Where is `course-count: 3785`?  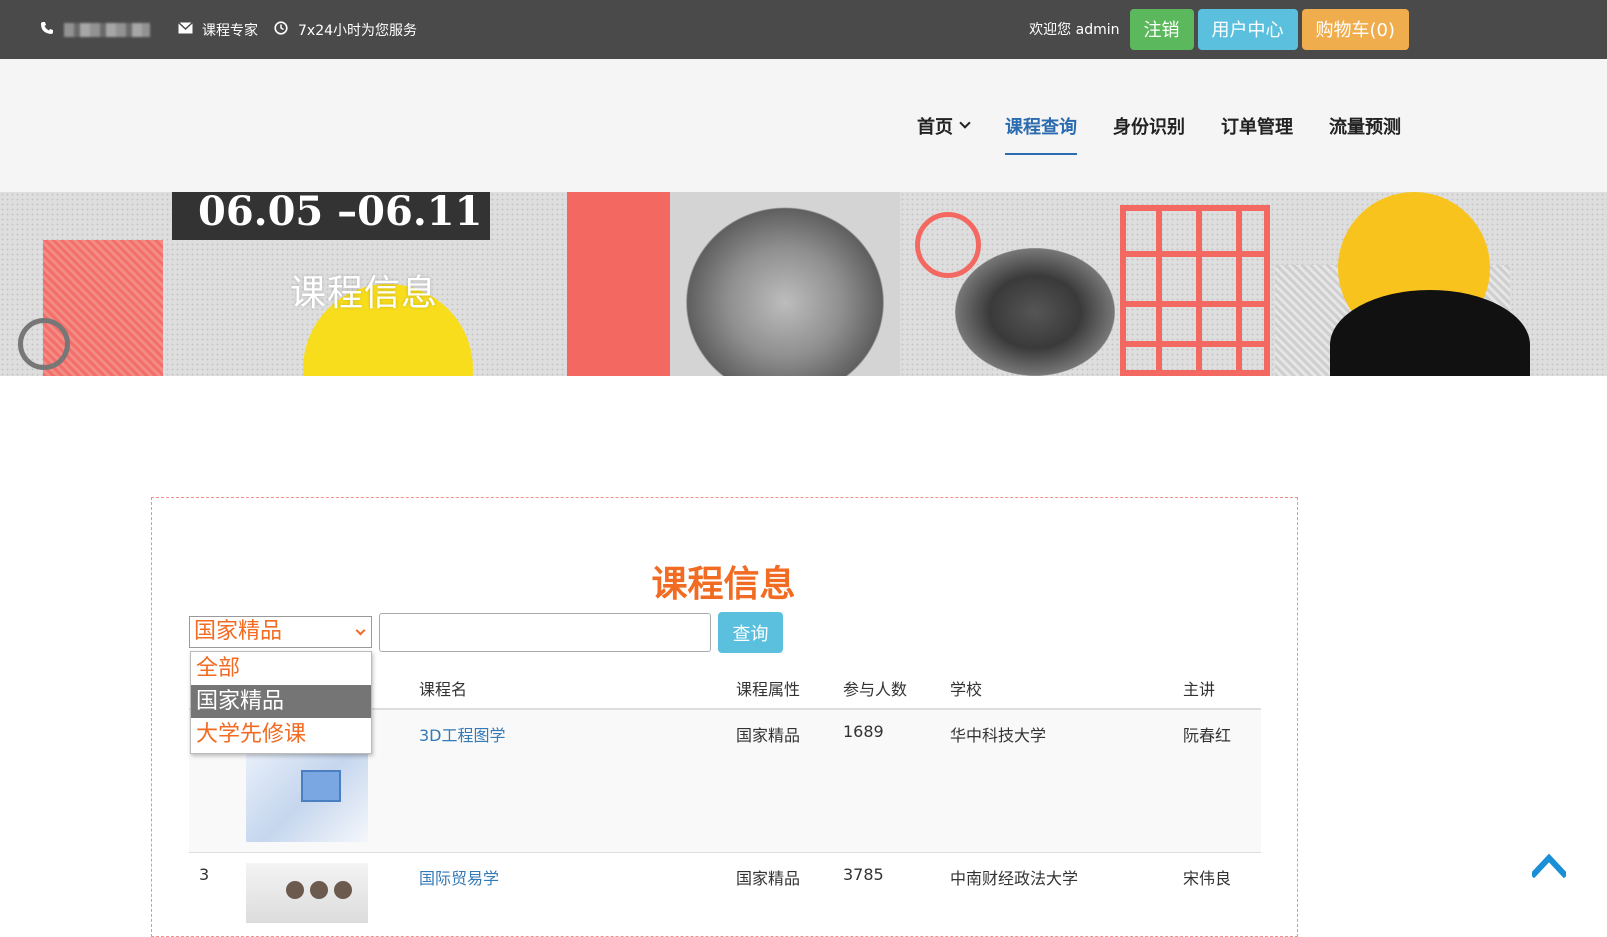 course-count: 3785 is located at coordinates (863, 874).